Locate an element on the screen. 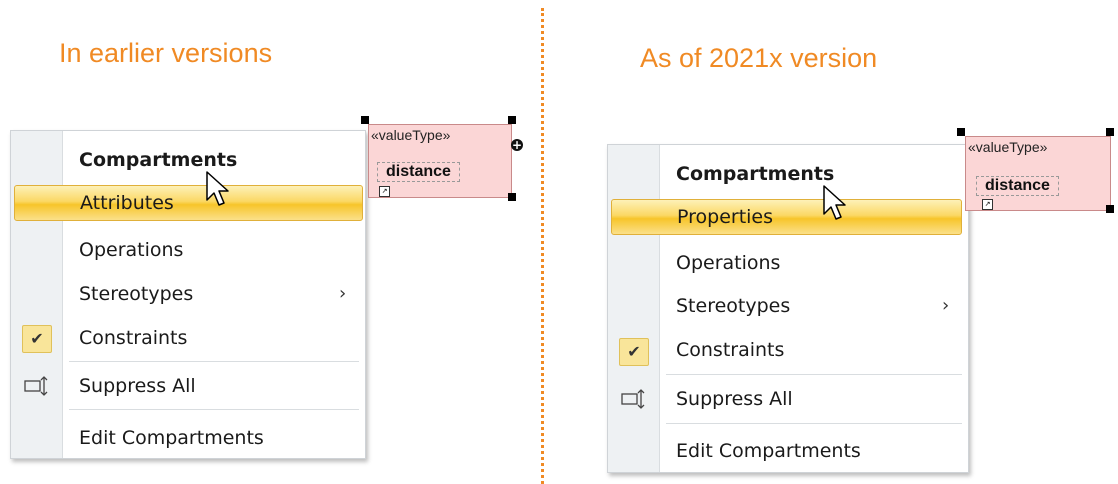 This screenshot has width=1118, height=484. menu-header-compartments: Compartments is located at coordinates (755, 174).